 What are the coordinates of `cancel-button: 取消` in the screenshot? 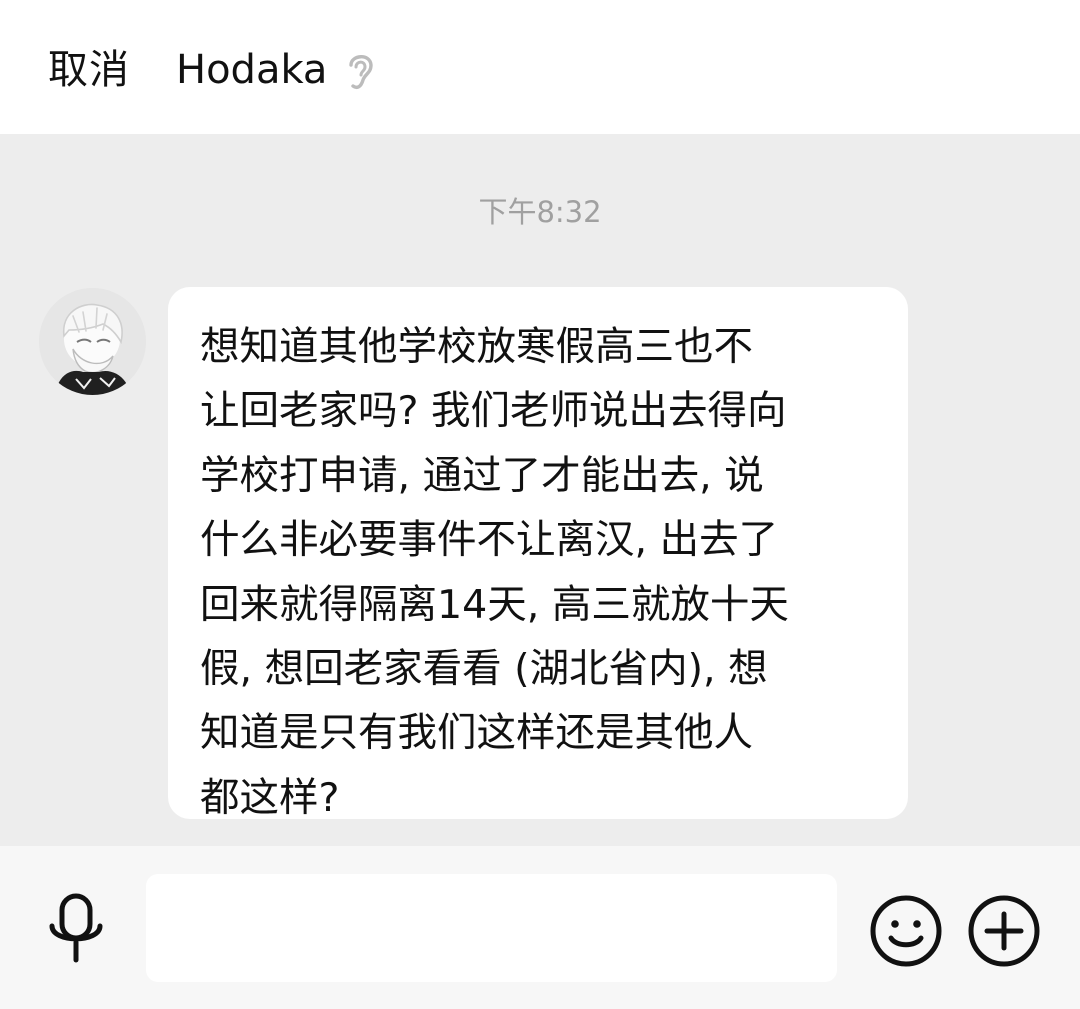 It's located at (89, 70).